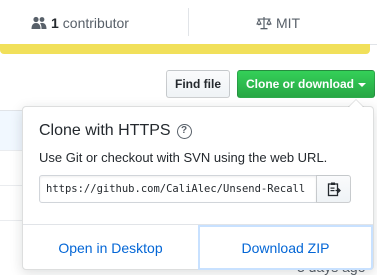  I want to click on contributors-count: 1, so click(55, 23).